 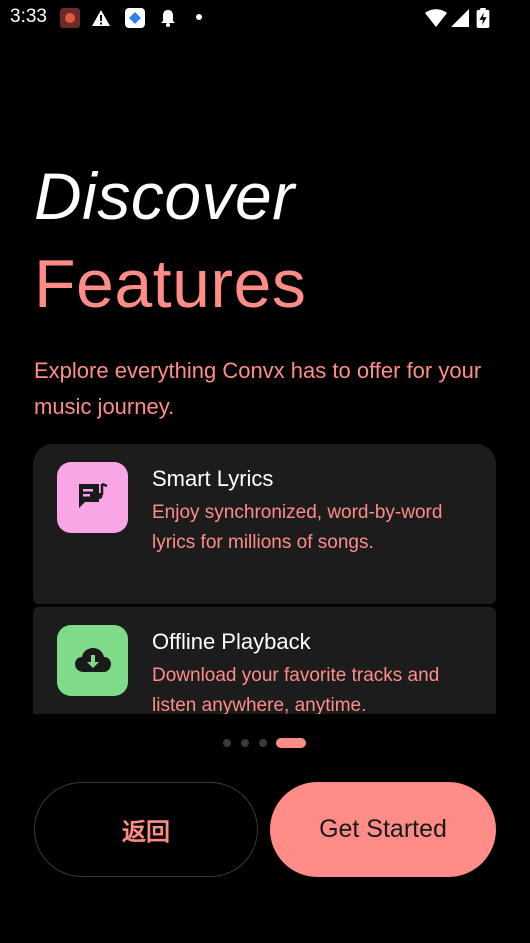 What do you see at coordinates (460, 18) in the screenshot?
I see `signal-icon` at bounding box center [460, 18].